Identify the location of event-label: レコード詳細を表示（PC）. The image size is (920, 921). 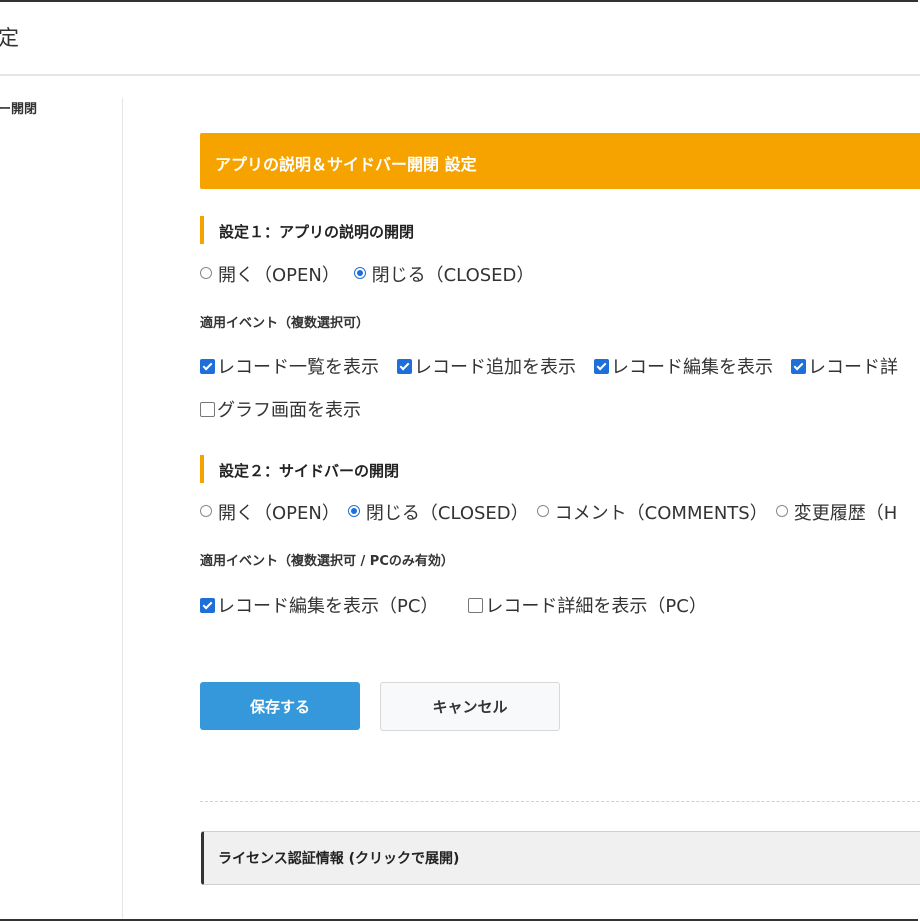
(596, 606).